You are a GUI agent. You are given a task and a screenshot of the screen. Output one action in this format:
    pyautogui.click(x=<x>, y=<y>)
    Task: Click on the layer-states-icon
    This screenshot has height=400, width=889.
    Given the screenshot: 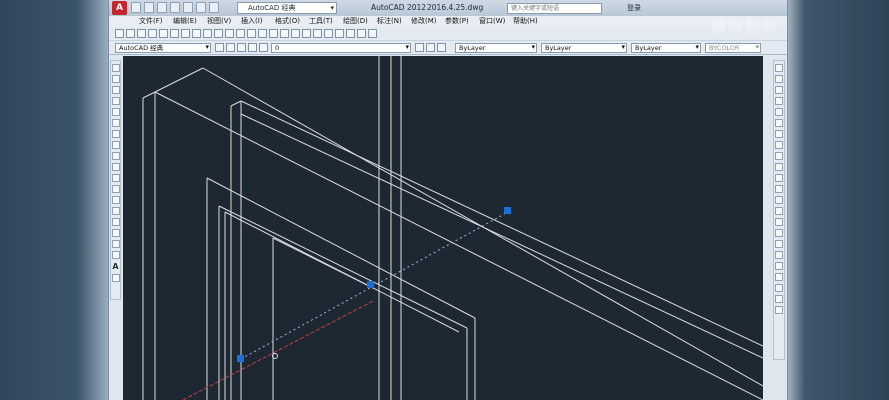 What is the action you would take?
    pyautogui.click(x=441, y=47)
    